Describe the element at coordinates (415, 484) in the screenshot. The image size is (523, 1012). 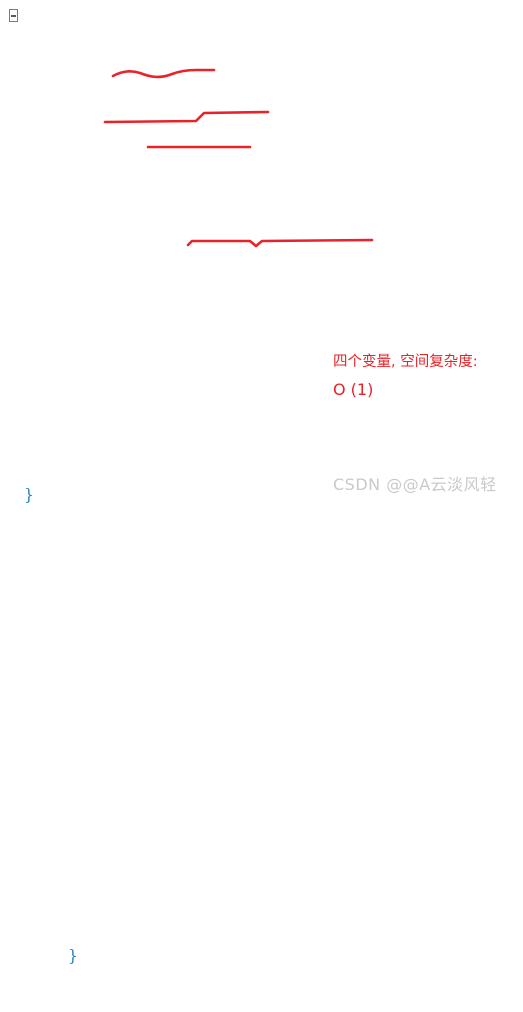
I see `csdn-watermark: CSDN @@A云淡风轻` at that location.